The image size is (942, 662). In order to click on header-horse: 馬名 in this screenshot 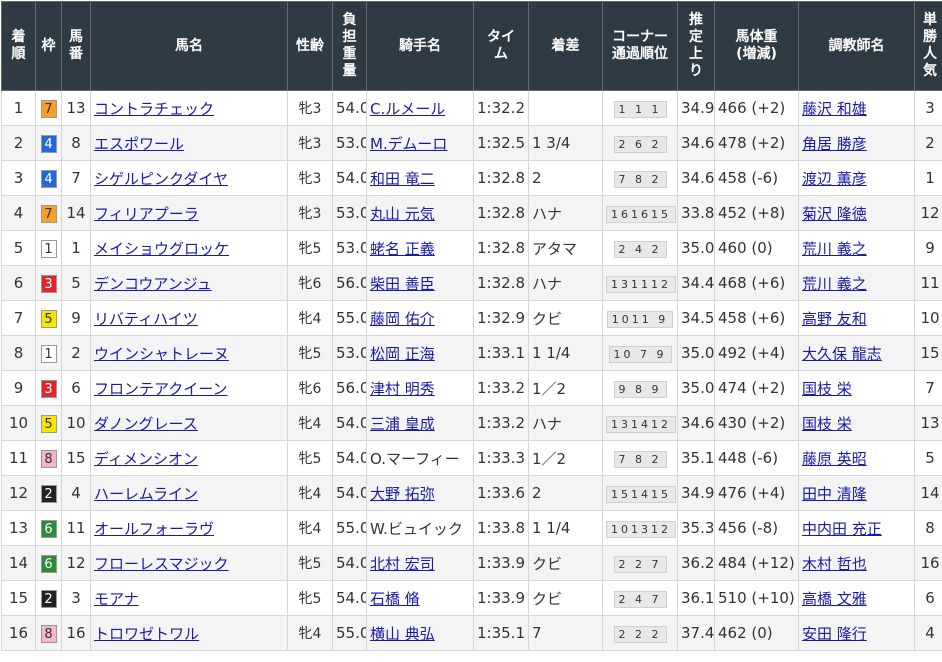, I will do `click(189, 46)`.